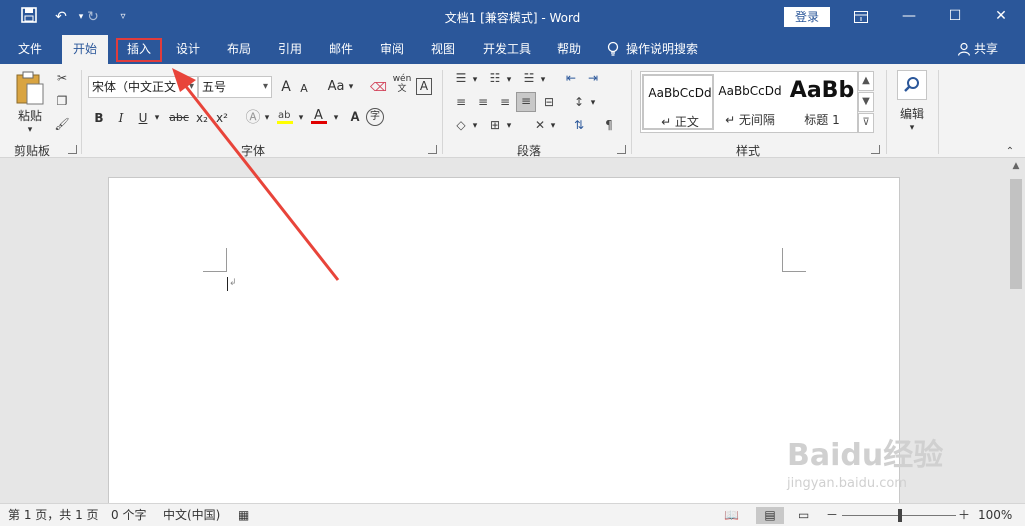  What do you see at coordinates (512, 514) in the screenshot?
I see `status-bar: 第 1 页，共 1 页 0 个字 中文(中国) ▦ 📖 ▤ ▭ － ＋ 100%` at bounding box center [512, 514].